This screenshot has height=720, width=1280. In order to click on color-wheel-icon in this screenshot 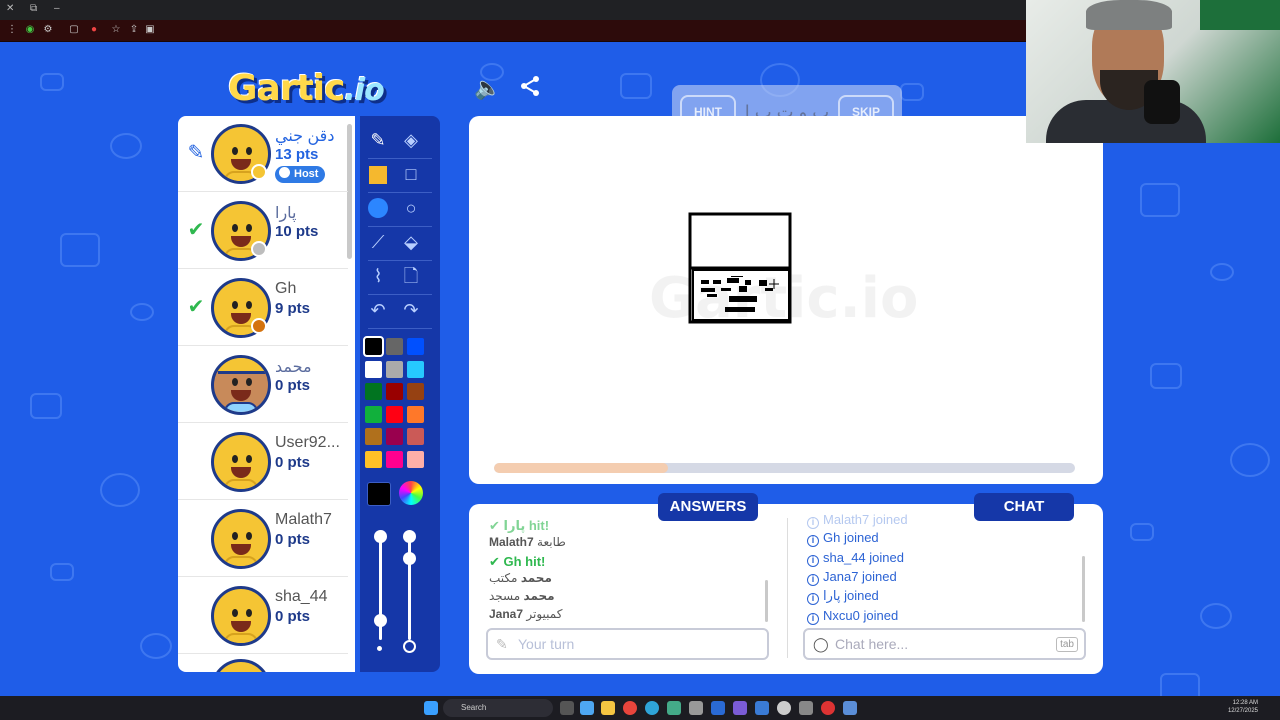, I will do `click(411, 493)`.